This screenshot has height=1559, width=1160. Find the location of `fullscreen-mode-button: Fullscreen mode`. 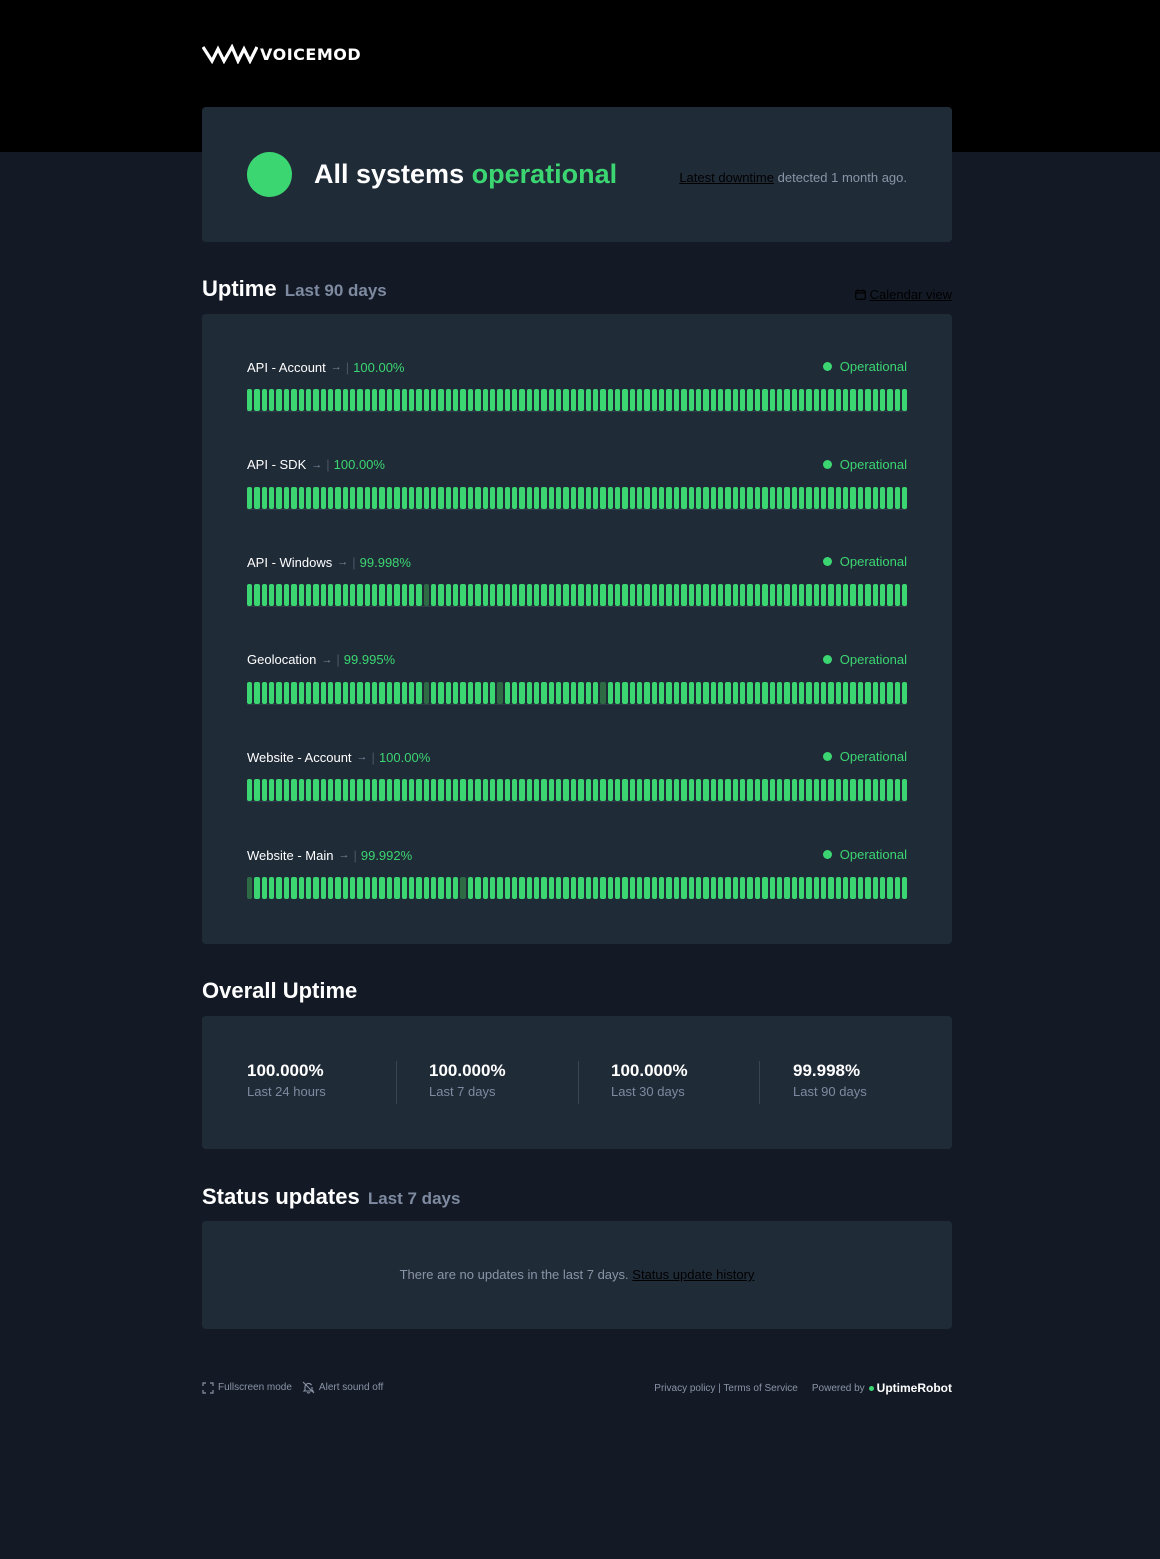

fullscreen-mode-button: Fullscreen mode is located at coordinates (247, 1387).